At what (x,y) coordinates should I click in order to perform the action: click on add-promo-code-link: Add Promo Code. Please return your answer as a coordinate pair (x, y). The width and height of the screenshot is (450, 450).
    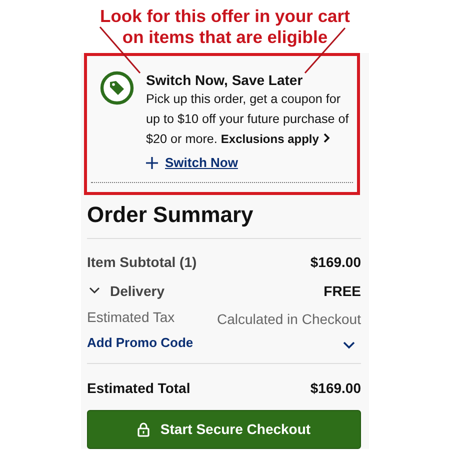
    Looking at the image, I should click on (140, 342).